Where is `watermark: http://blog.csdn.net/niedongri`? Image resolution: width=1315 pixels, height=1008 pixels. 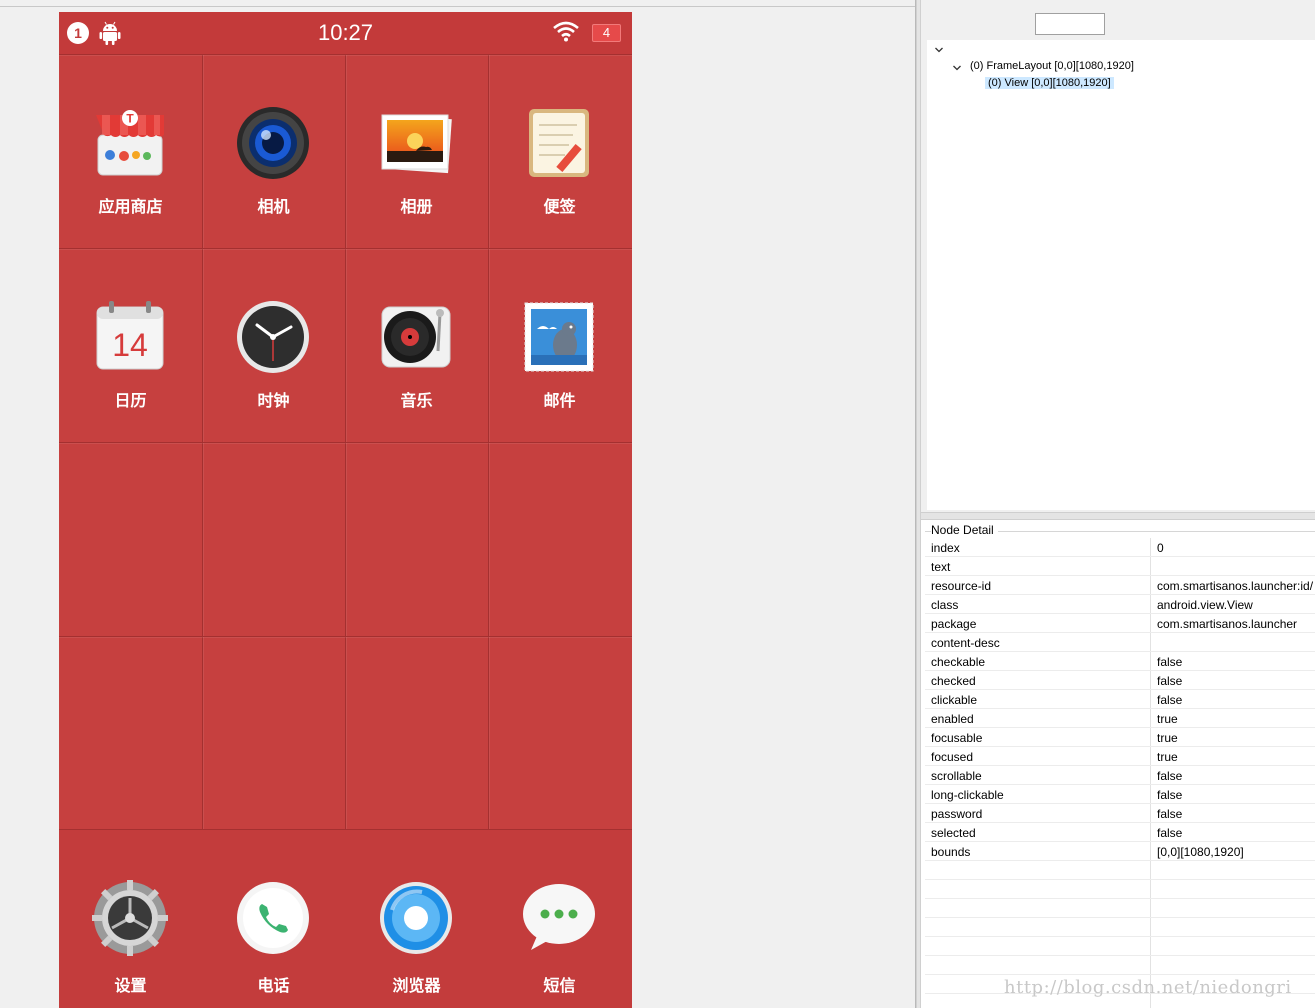 watermark: http://blog.csdn.net/niedongri is located at coordinates (1148, 987).